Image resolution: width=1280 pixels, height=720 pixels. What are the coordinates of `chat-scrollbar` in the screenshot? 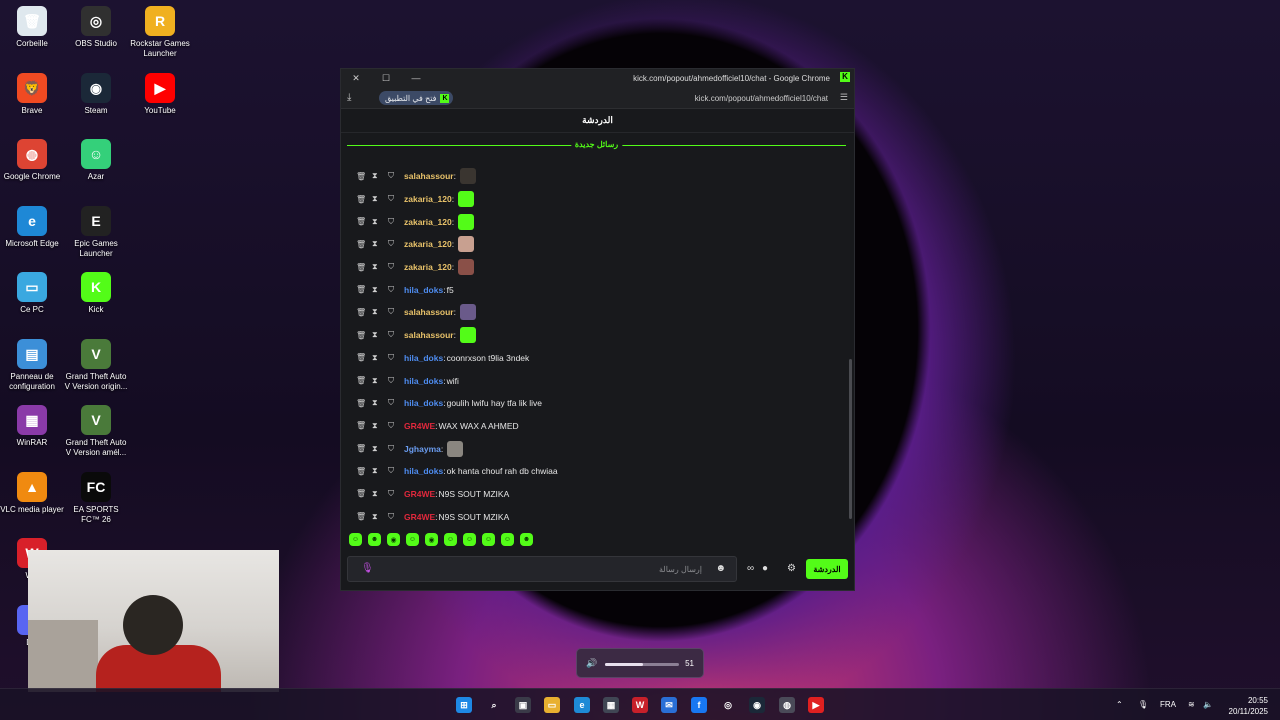 It's located at (850, 439).